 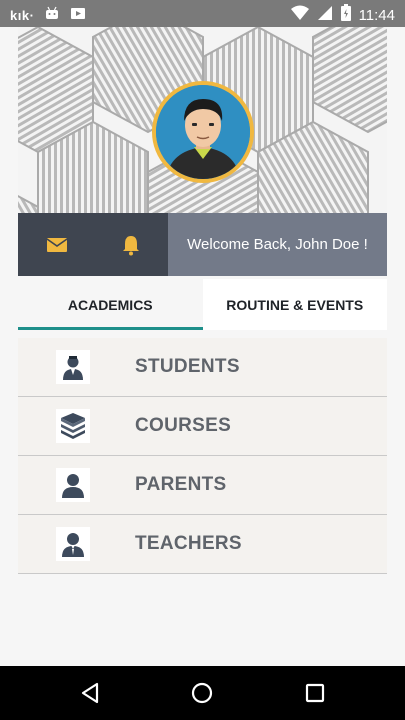 What do you see at coordinates (131, 245) in the screenshot?
I see `bell-icon` at bounding box center [131, 245].